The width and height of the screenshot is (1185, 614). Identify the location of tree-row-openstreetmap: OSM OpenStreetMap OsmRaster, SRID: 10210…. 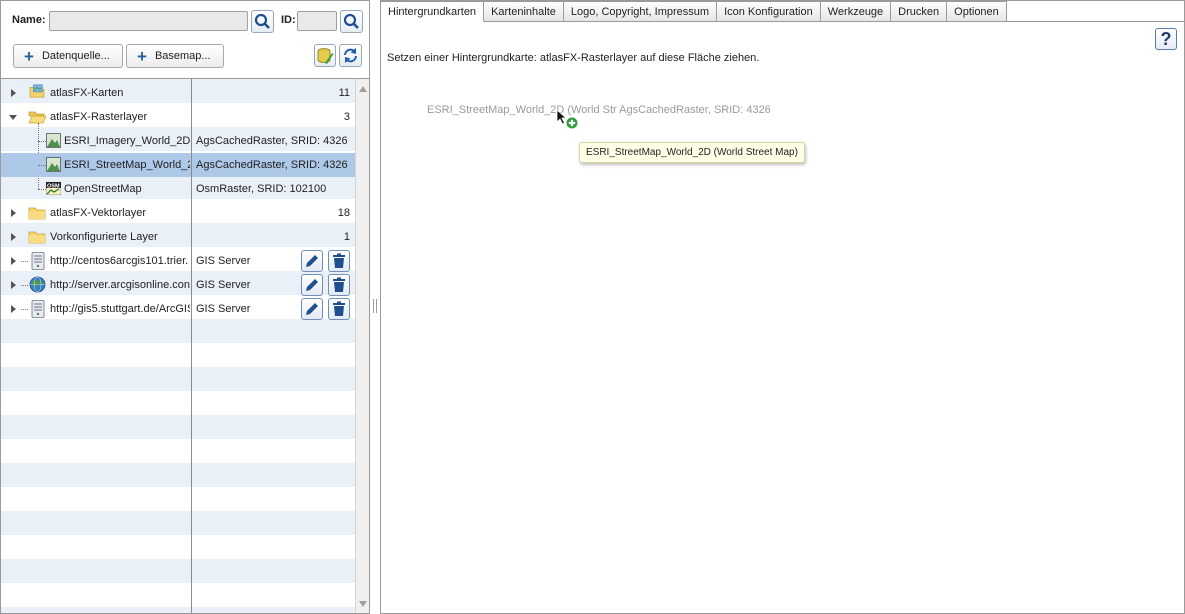
(178, 189).